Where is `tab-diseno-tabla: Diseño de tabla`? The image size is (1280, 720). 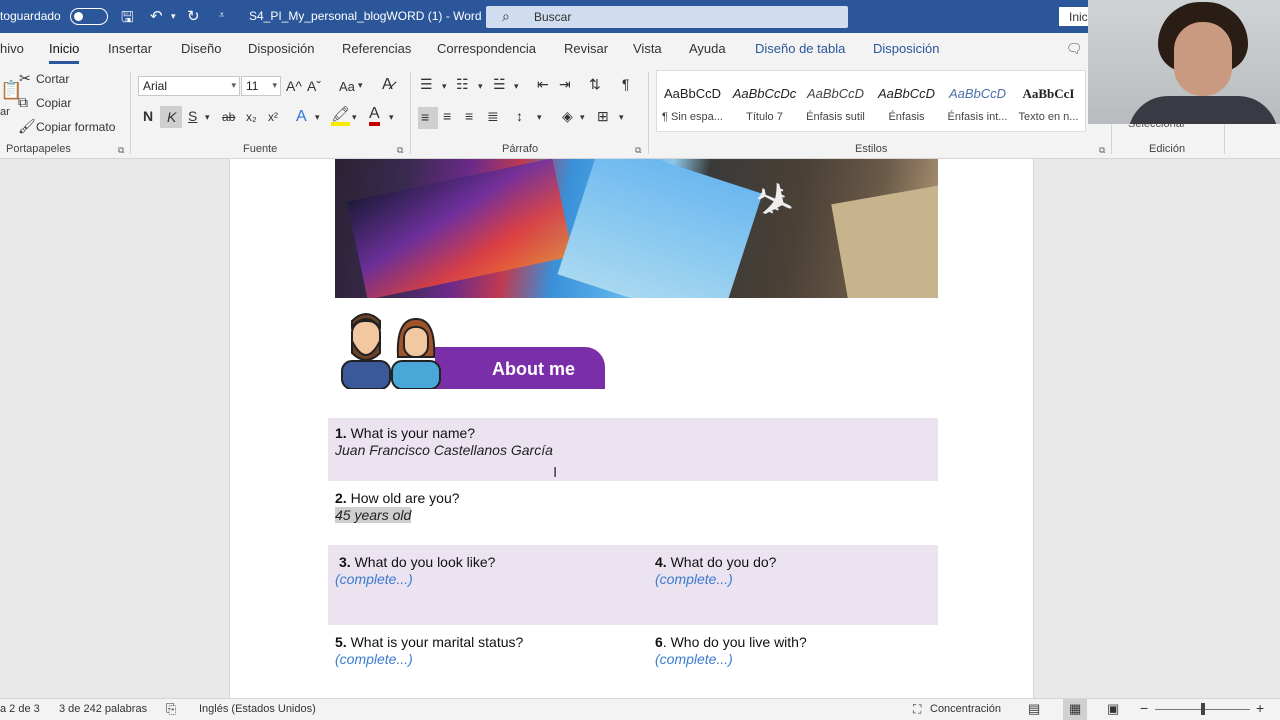
tab-diseno-tabla: Diseño de tabla is located at coordinates (800, 48).